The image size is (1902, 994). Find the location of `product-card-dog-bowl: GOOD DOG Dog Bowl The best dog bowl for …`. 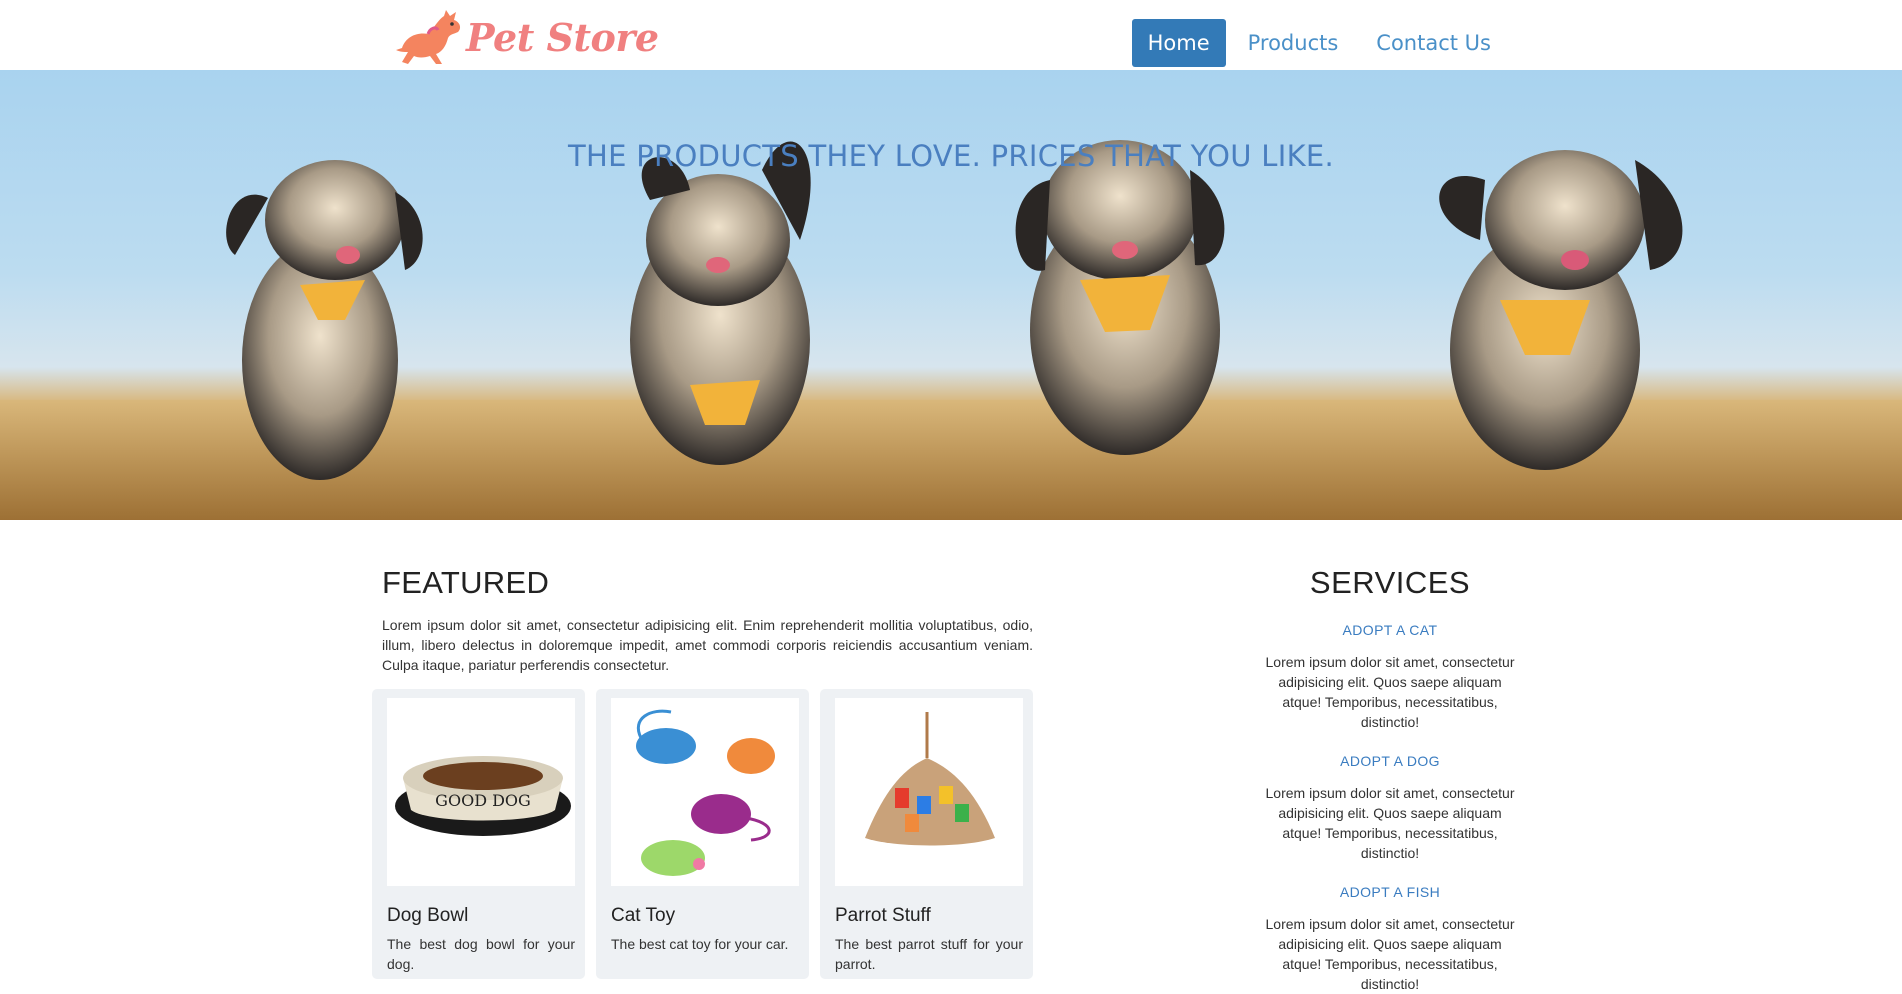

product-card-dog-bowl: GOOD DOG Dog Bowl The best dog bowl for … is located at coordinates (478, 834).